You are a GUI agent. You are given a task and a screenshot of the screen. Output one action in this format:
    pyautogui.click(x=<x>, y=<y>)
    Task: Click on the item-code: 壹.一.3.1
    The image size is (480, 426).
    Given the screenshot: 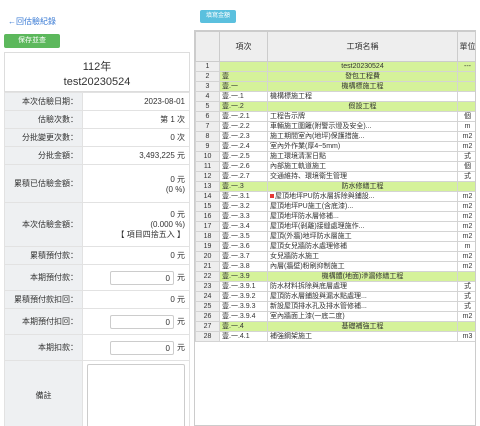 What is the action you would take?
    pyautogui.click(x=243, y=196)
    